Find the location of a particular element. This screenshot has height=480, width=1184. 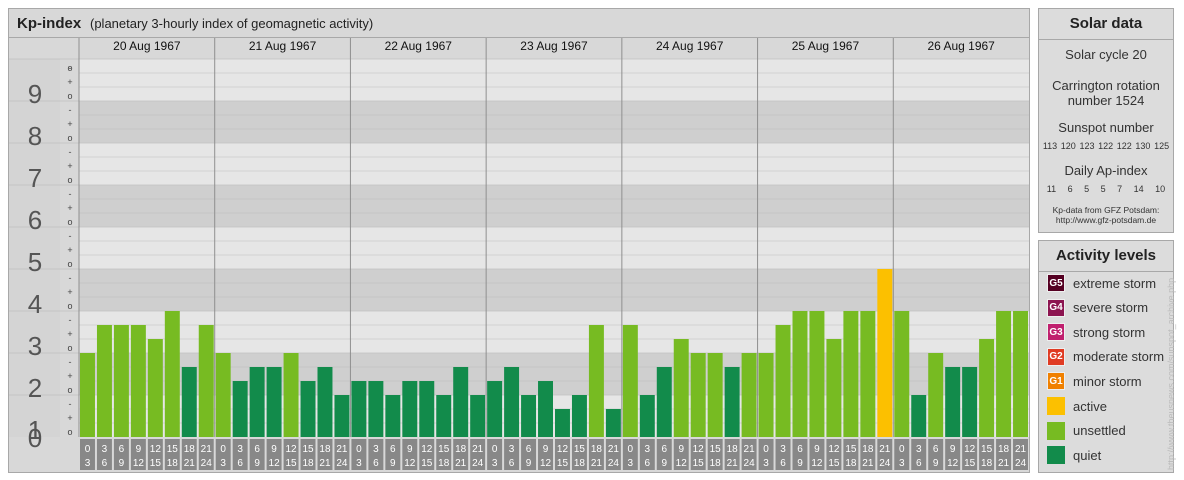

credit-link: http://www.gfz-potsdam.de is located at coordinates (1106, 220).